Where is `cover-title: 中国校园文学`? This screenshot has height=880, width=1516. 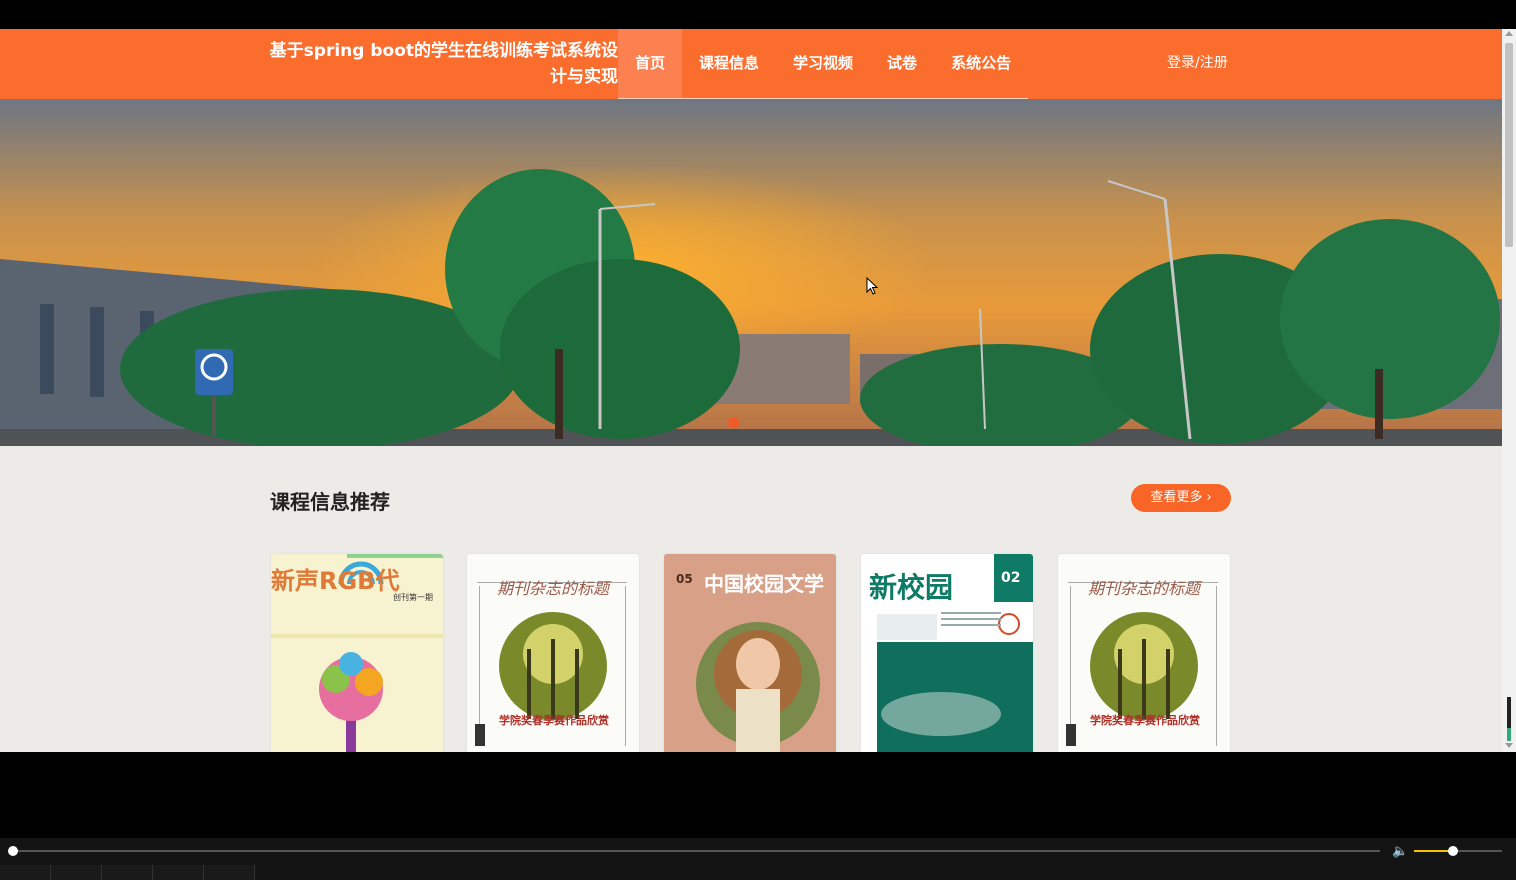
cover-title: 中国校园文学 is located at coordinates (764, 584).